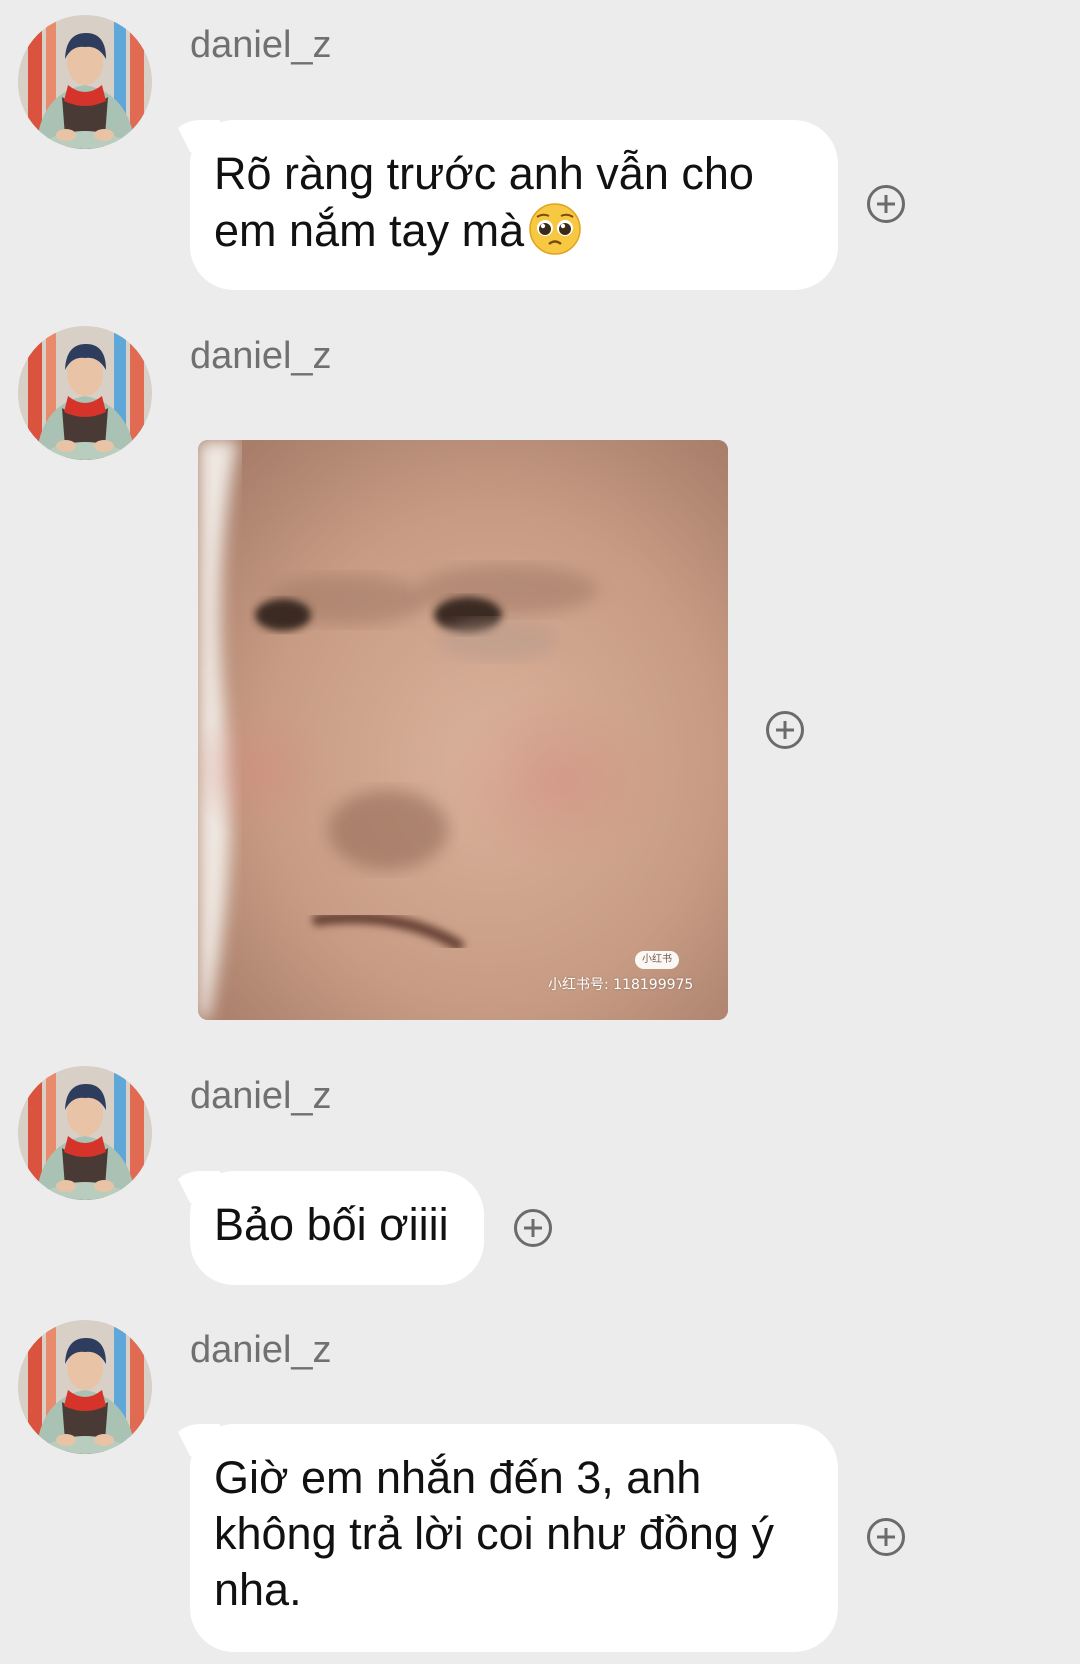 The width and height of the screenshot is (1080, 1664). Describe the element at coordinates (494, 1533) in the screenshot. I see `message-text-line: không trả lời coi như đồng ý` at that location.